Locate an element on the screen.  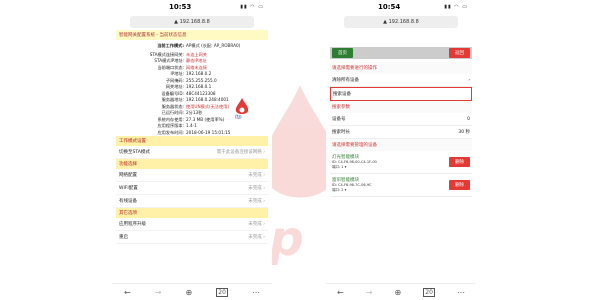
param-list: 设备号 0 搜索时长 30 秒 is located at coordinates (401, 126).